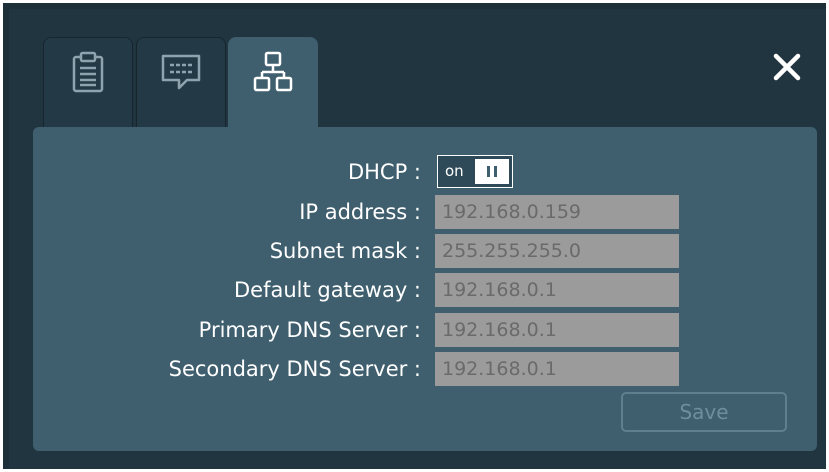  I want to click on clipboard-icon, so click(88, 71).